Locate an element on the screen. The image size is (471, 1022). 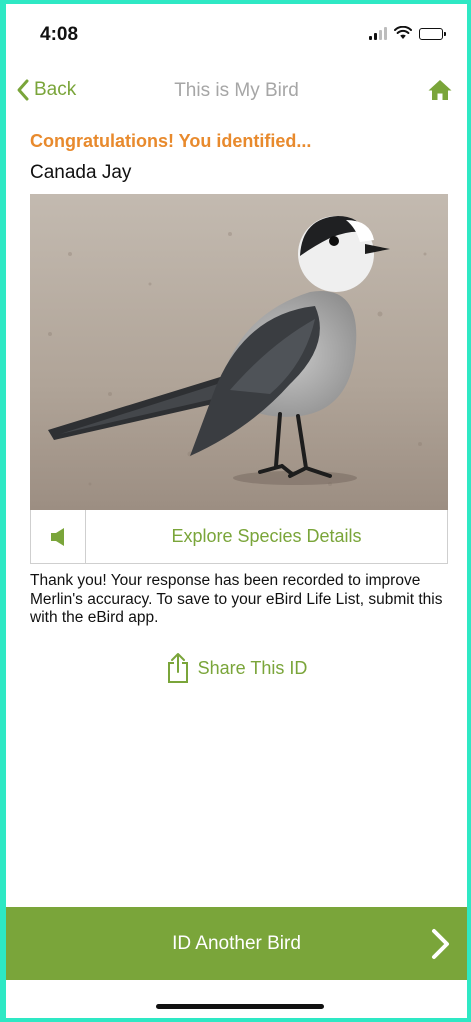
id-another-bird-button: ID Another Bird is located at coordinates (236, 943).